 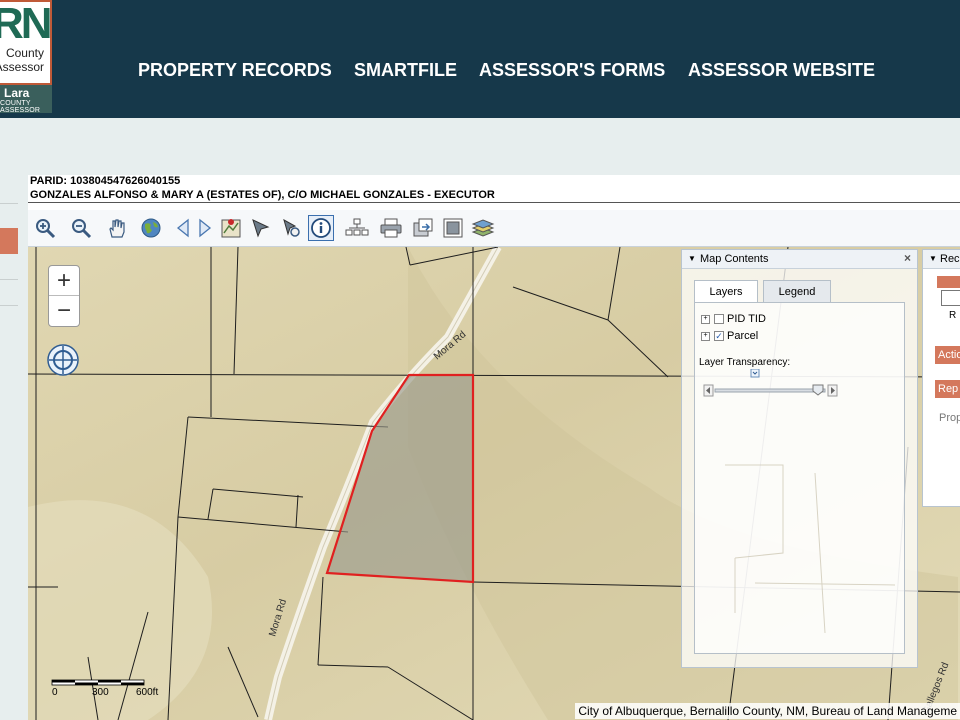 I want to click on layer-checkbox-parcel: ✓, so click(x=719, y=336).